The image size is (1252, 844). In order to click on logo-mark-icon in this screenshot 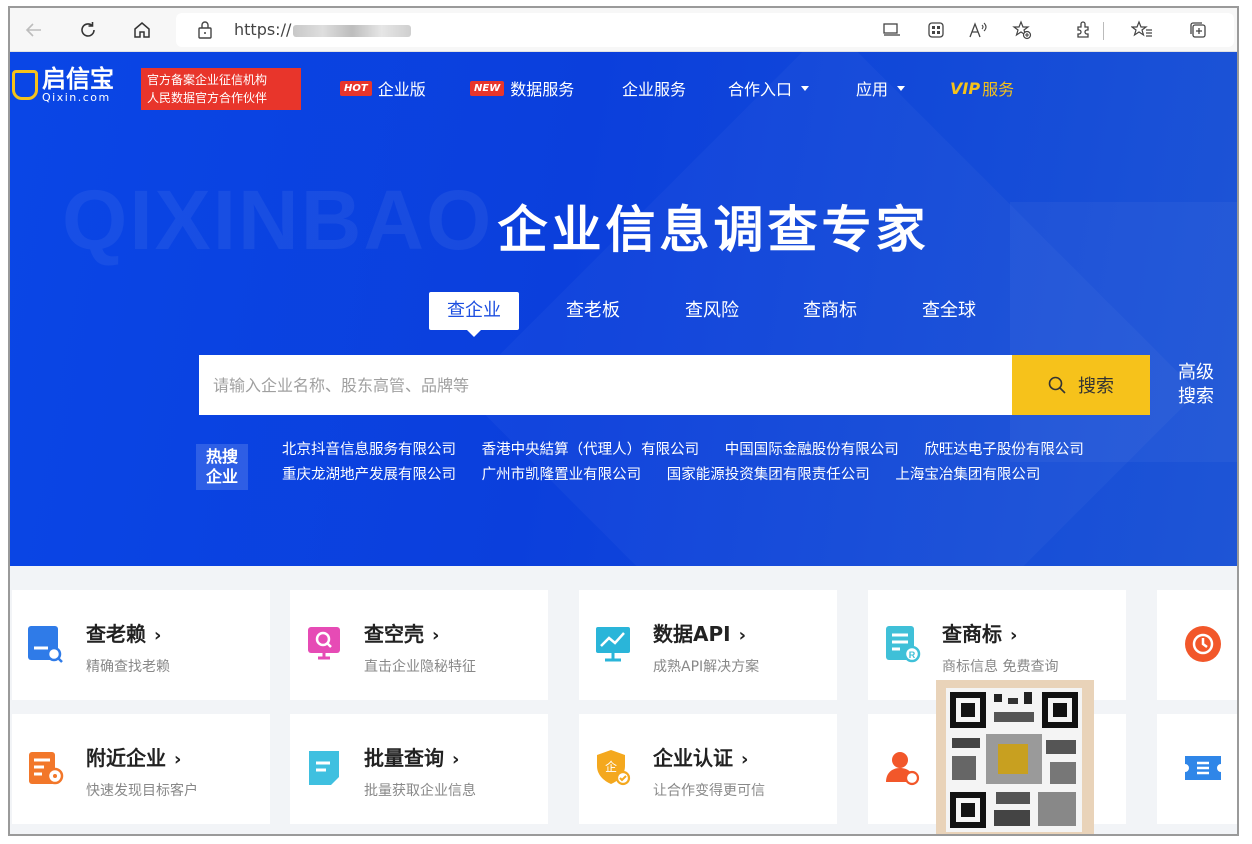, I will do `click(25, 85)`.